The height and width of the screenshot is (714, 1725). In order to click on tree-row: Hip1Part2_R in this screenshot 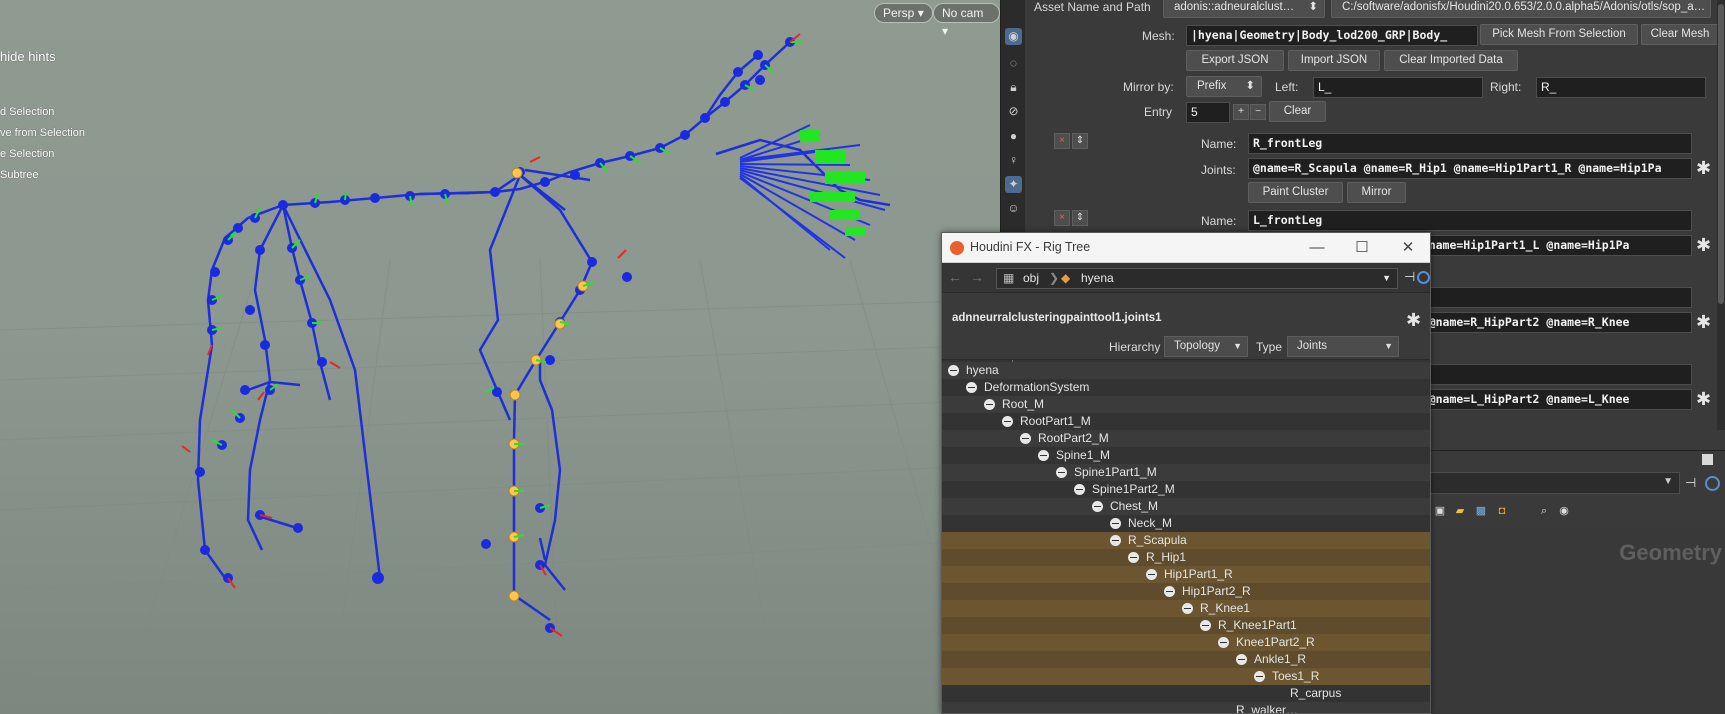, I will do `click(1186, 591)`.